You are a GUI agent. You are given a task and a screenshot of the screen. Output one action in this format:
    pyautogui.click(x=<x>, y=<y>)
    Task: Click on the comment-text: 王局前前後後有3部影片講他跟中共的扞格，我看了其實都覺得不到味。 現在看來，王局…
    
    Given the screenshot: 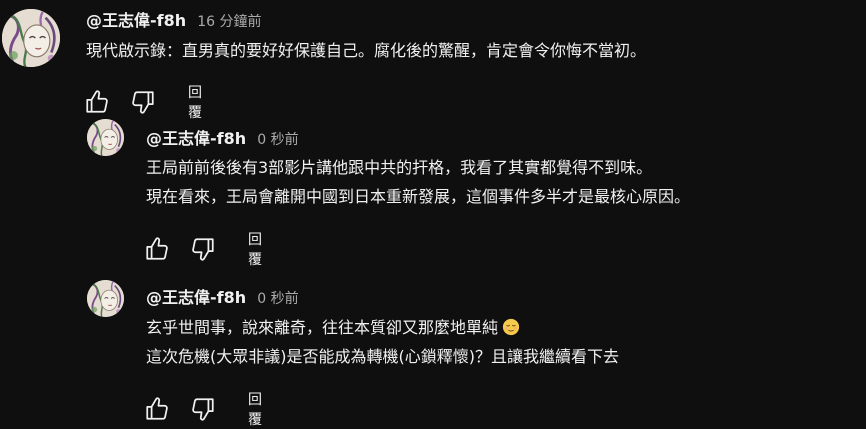 What is the action you would take?
    pyautogui.click(x=418, y=182)
    